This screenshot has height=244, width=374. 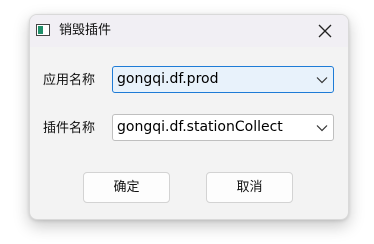 I want to click on cancel-button: 取消, so click(x=249, y=187).